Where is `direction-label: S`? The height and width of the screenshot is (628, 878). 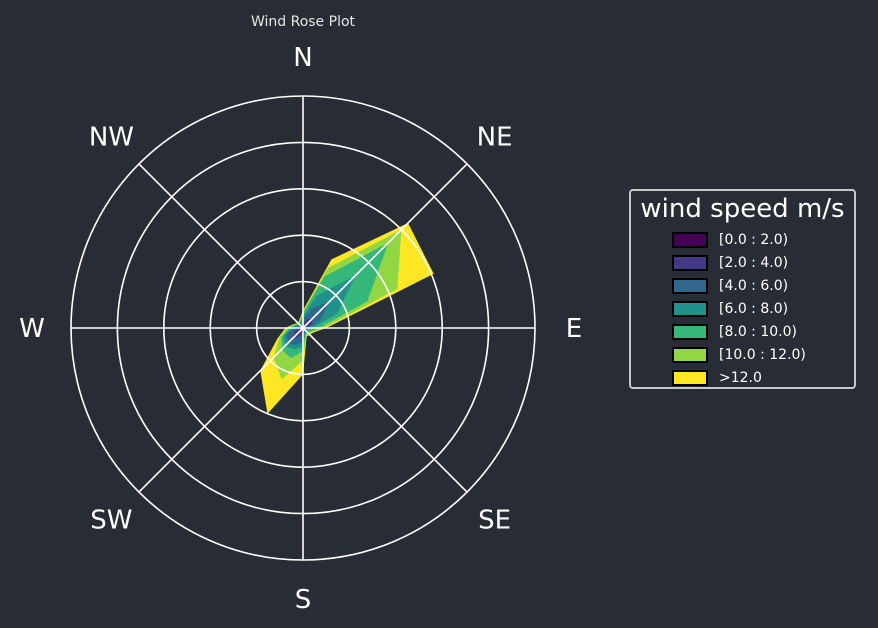
direction-label: S is located at coordinates (303, 600).